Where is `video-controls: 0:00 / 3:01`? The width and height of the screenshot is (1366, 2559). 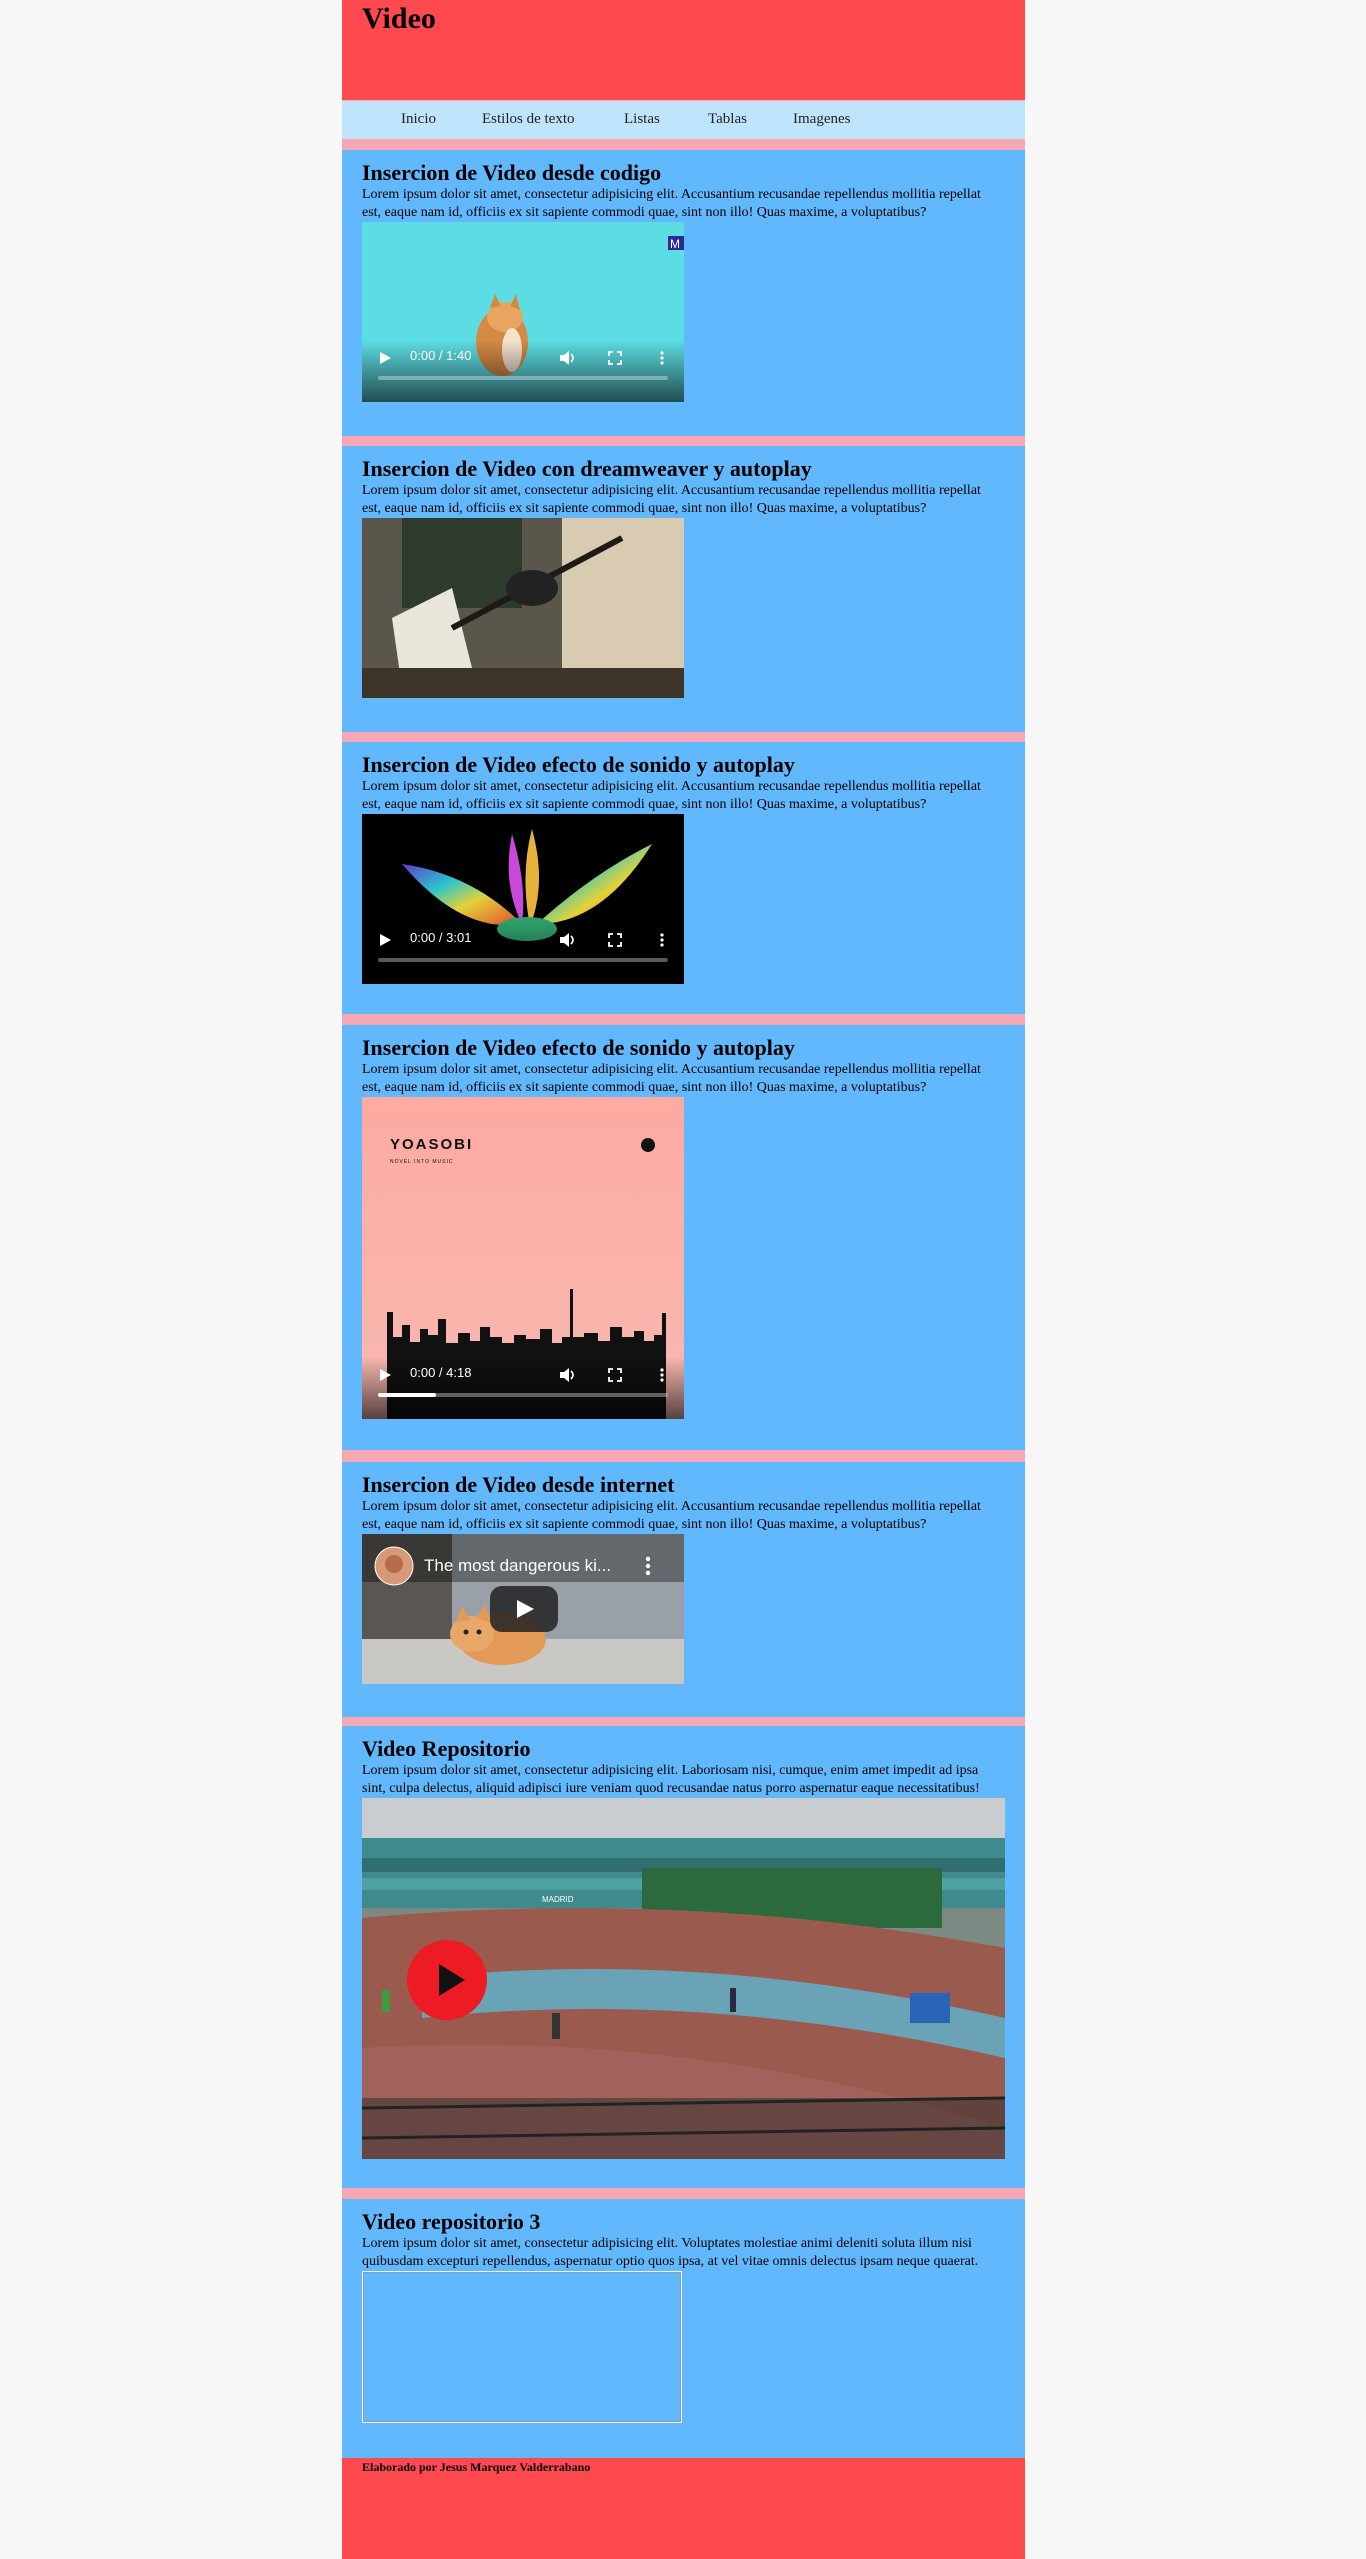 video-controls: 0:00 / 3:01 is located at coordinates (523, 953).